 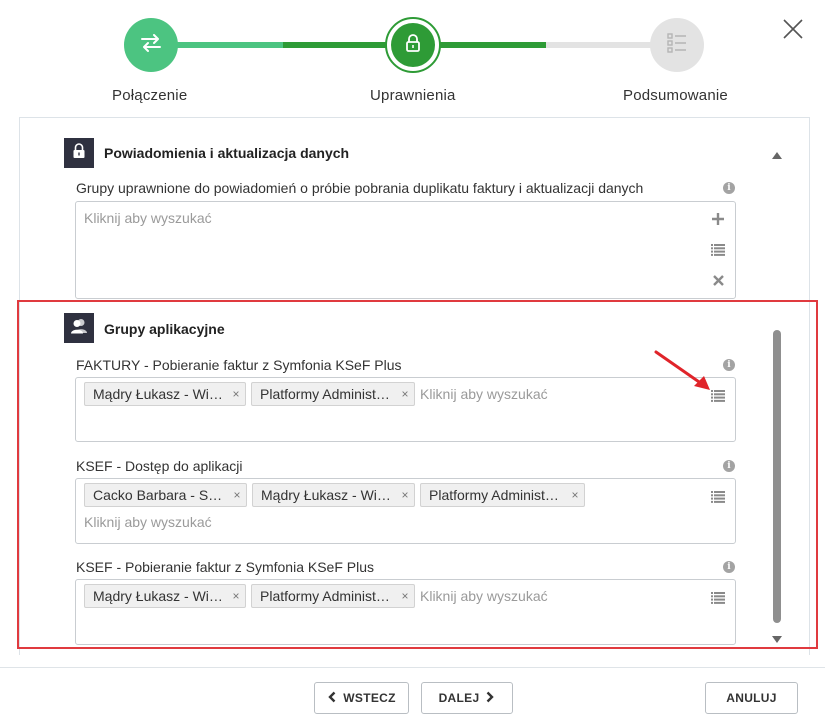 I want to click on ksef-access-field-label: KSEF - Dostęp do aplikacji, so click(x=159, y=466).